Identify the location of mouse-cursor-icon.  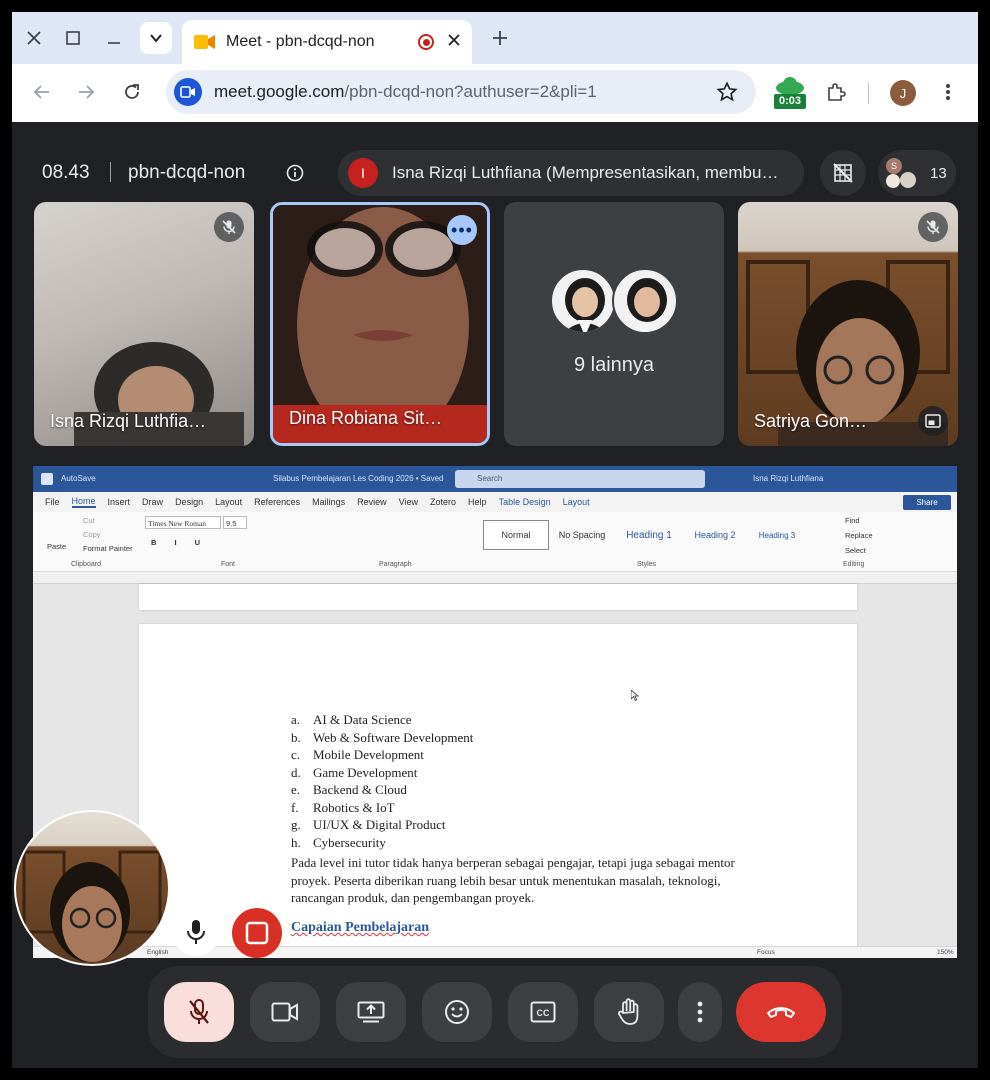
(635, 697).